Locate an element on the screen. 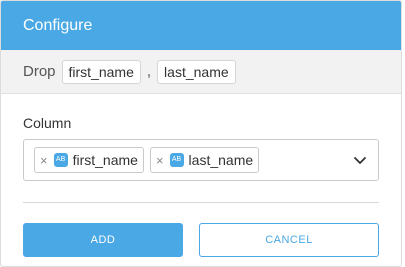  cancel-button: CANCEL is located at coordinates (289, 240).